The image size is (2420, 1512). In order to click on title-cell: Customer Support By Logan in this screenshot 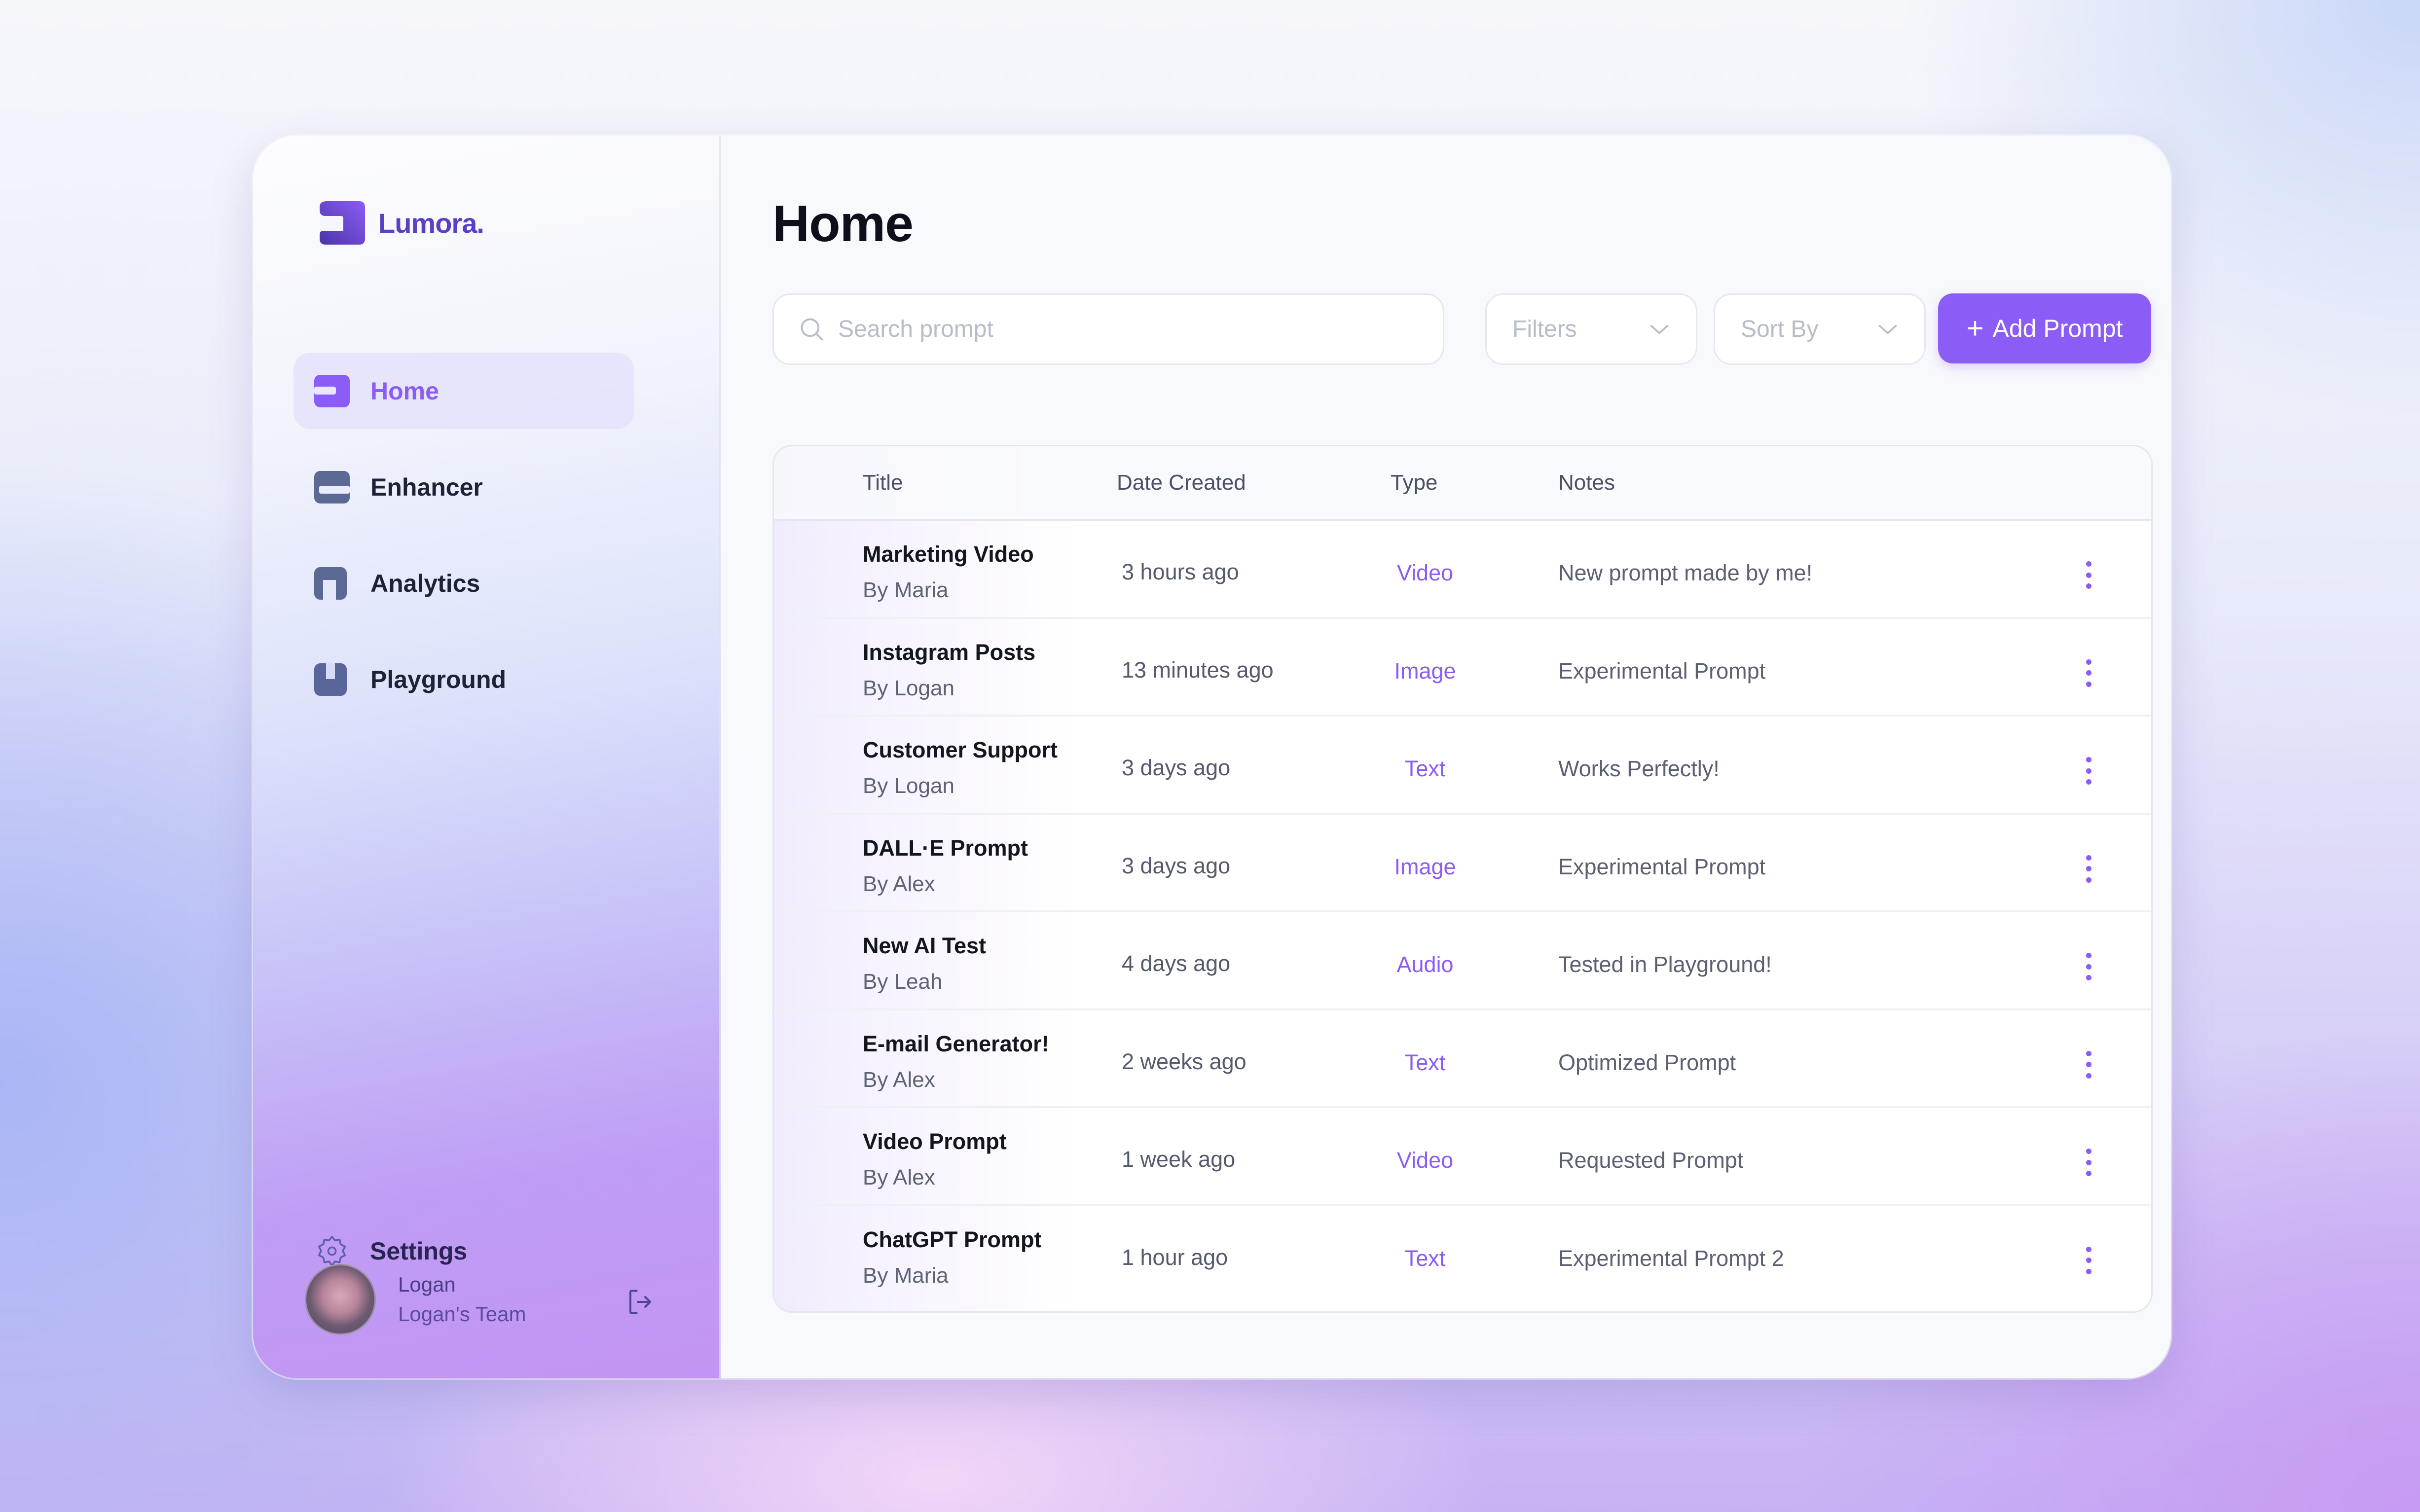, I will do `click(960, 767)`.